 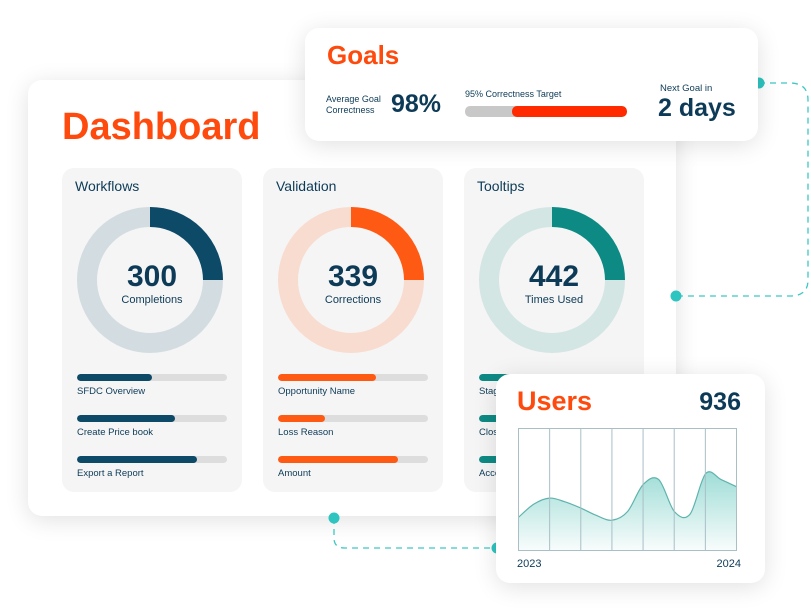 I want to click on target-progress-bar, so click(x=546, y=111).